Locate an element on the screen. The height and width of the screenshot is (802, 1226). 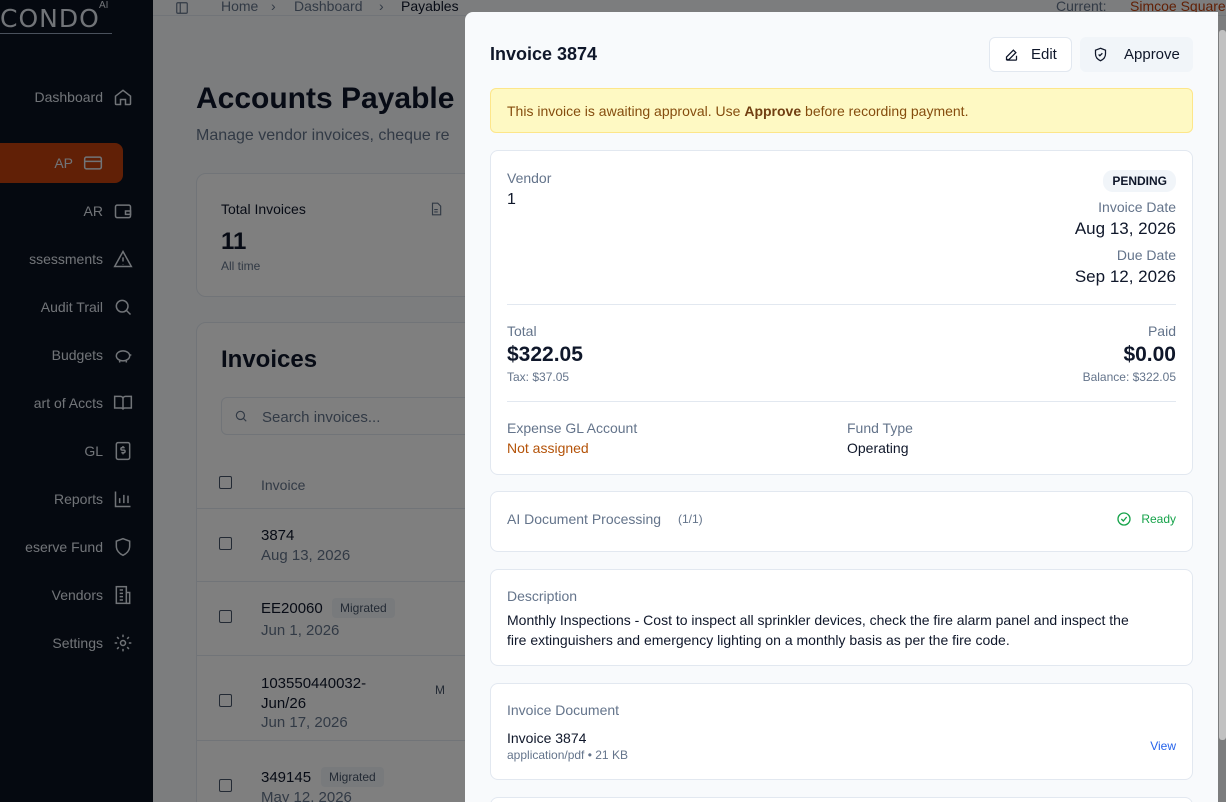
alert-text-end: before recording payment. is located at coordinates (885, 111).